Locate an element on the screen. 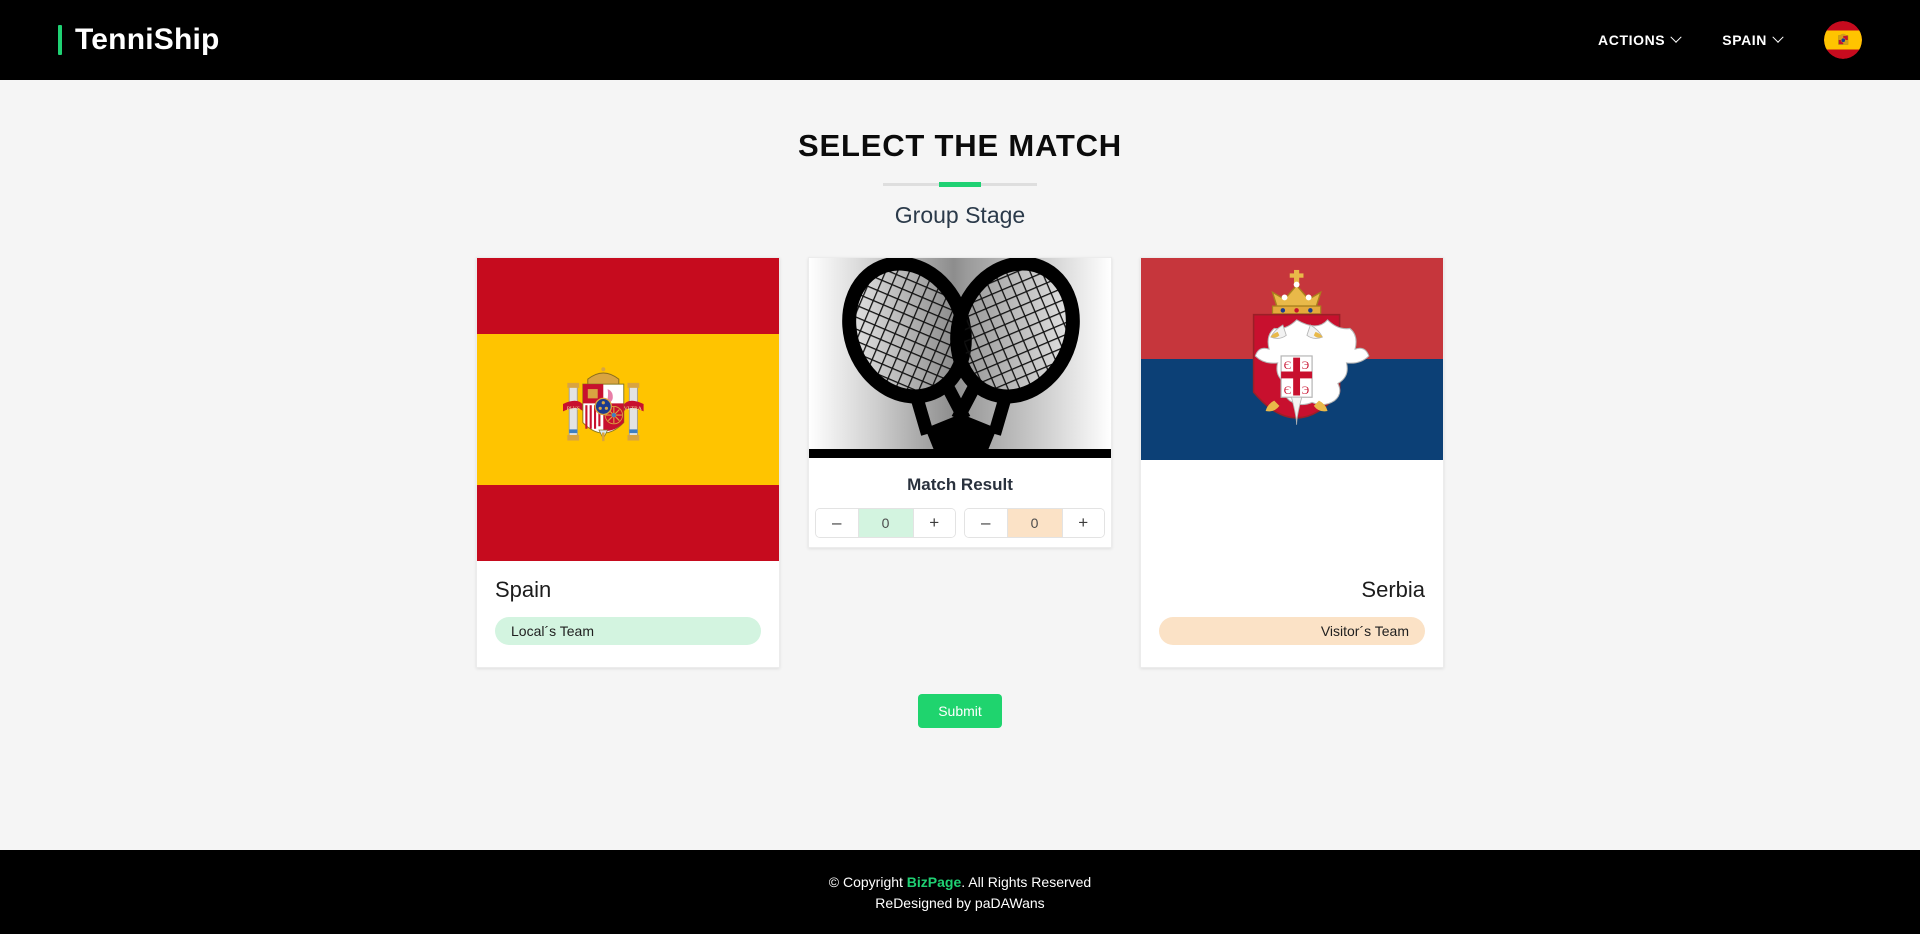 The height and width of the screenshot is (934, 1920). brand-logo: TenniShip is located at coordinates (139, 40).